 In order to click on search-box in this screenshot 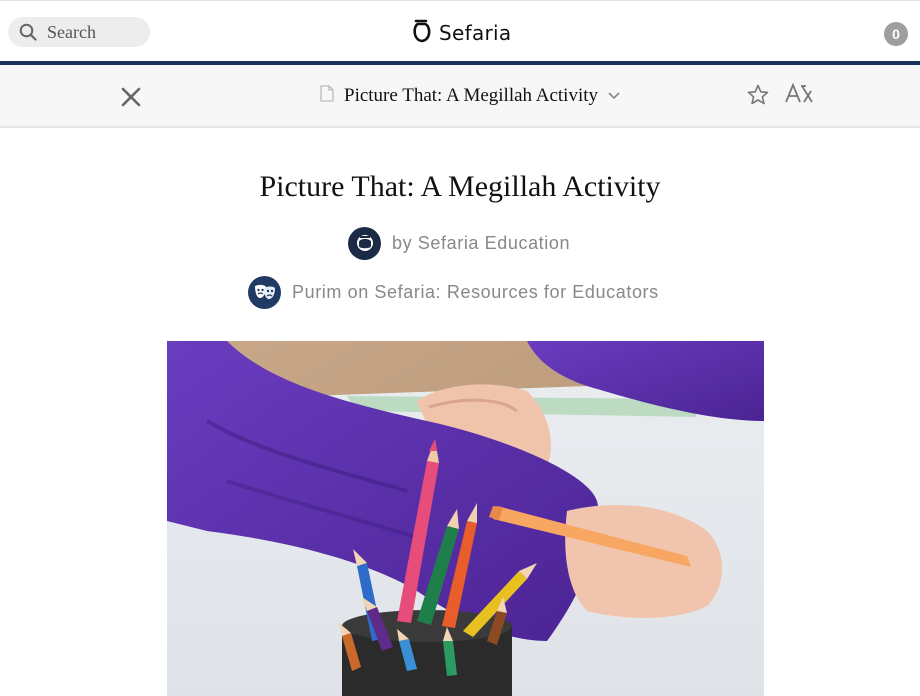, I will do `click(79, 32)`.